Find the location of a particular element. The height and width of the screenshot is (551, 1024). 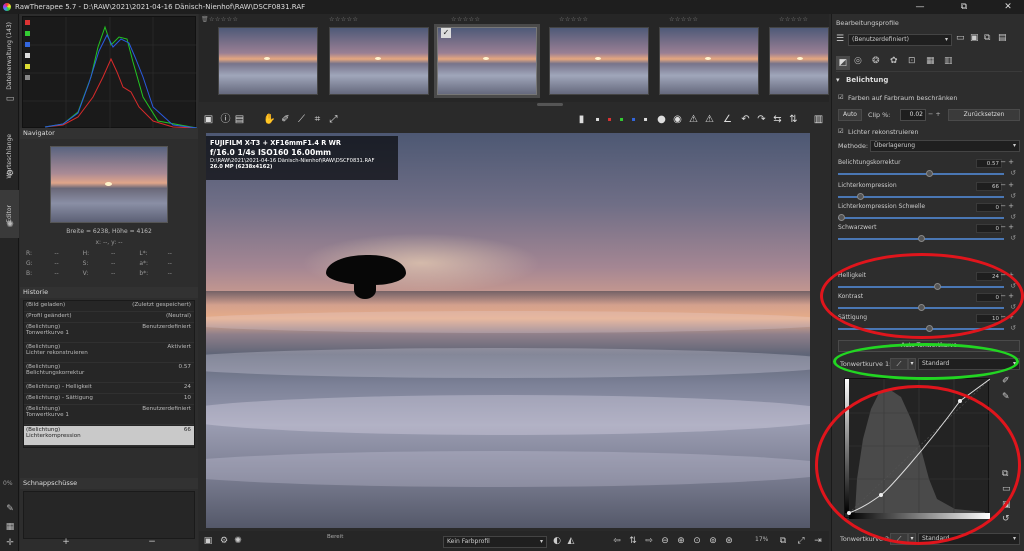

flip-horizontal-icon: ⇆ is located at coordinates (777, 119).